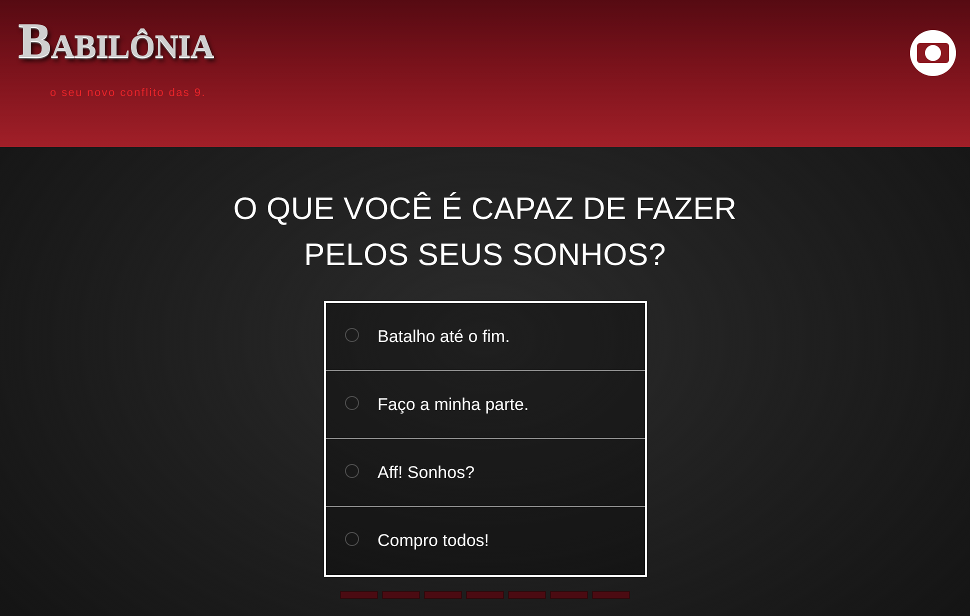  What do you see at coordinates (485, 473) in the screenshot?
I see `answer-option: Aff! Sonhos?` at bounding box center [485, 473].